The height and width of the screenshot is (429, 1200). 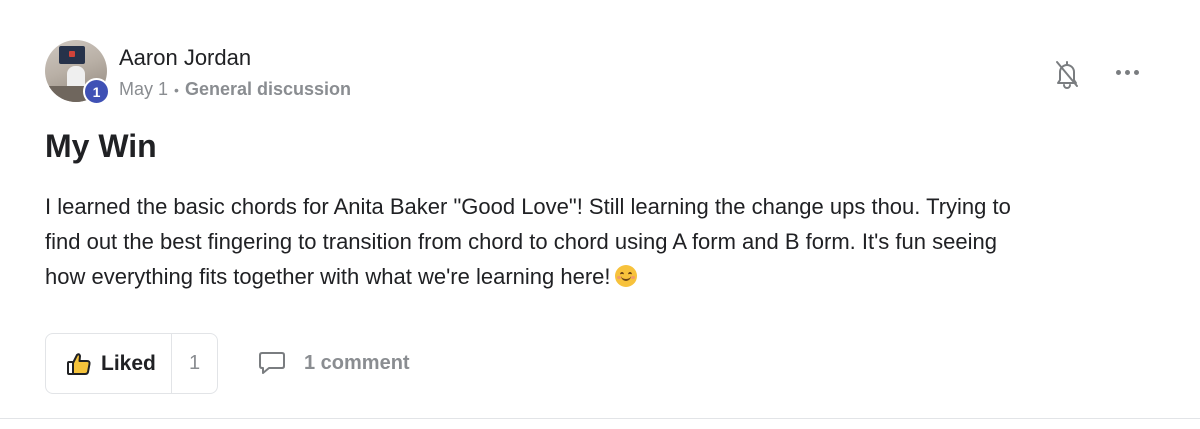 What do you see at coordinates (1127, 72) in the screenshot?
I see `more-horizontal-icon` at bounding box center [1127, 72].